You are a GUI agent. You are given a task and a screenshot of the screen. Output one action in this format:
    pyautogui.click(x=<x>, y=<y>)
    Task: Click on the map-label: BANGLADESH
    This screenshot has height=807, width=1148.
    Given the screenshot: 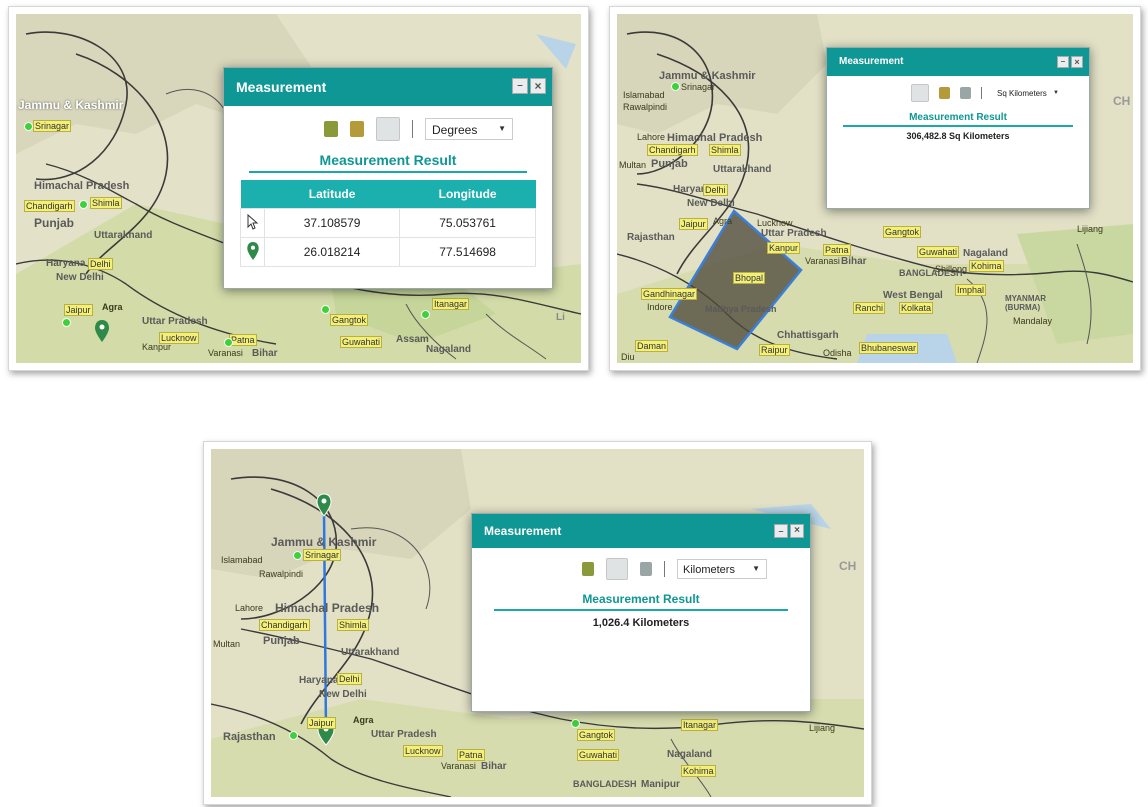 What is the action you would take?
    pyautogui.click(x=605, y=784)
    